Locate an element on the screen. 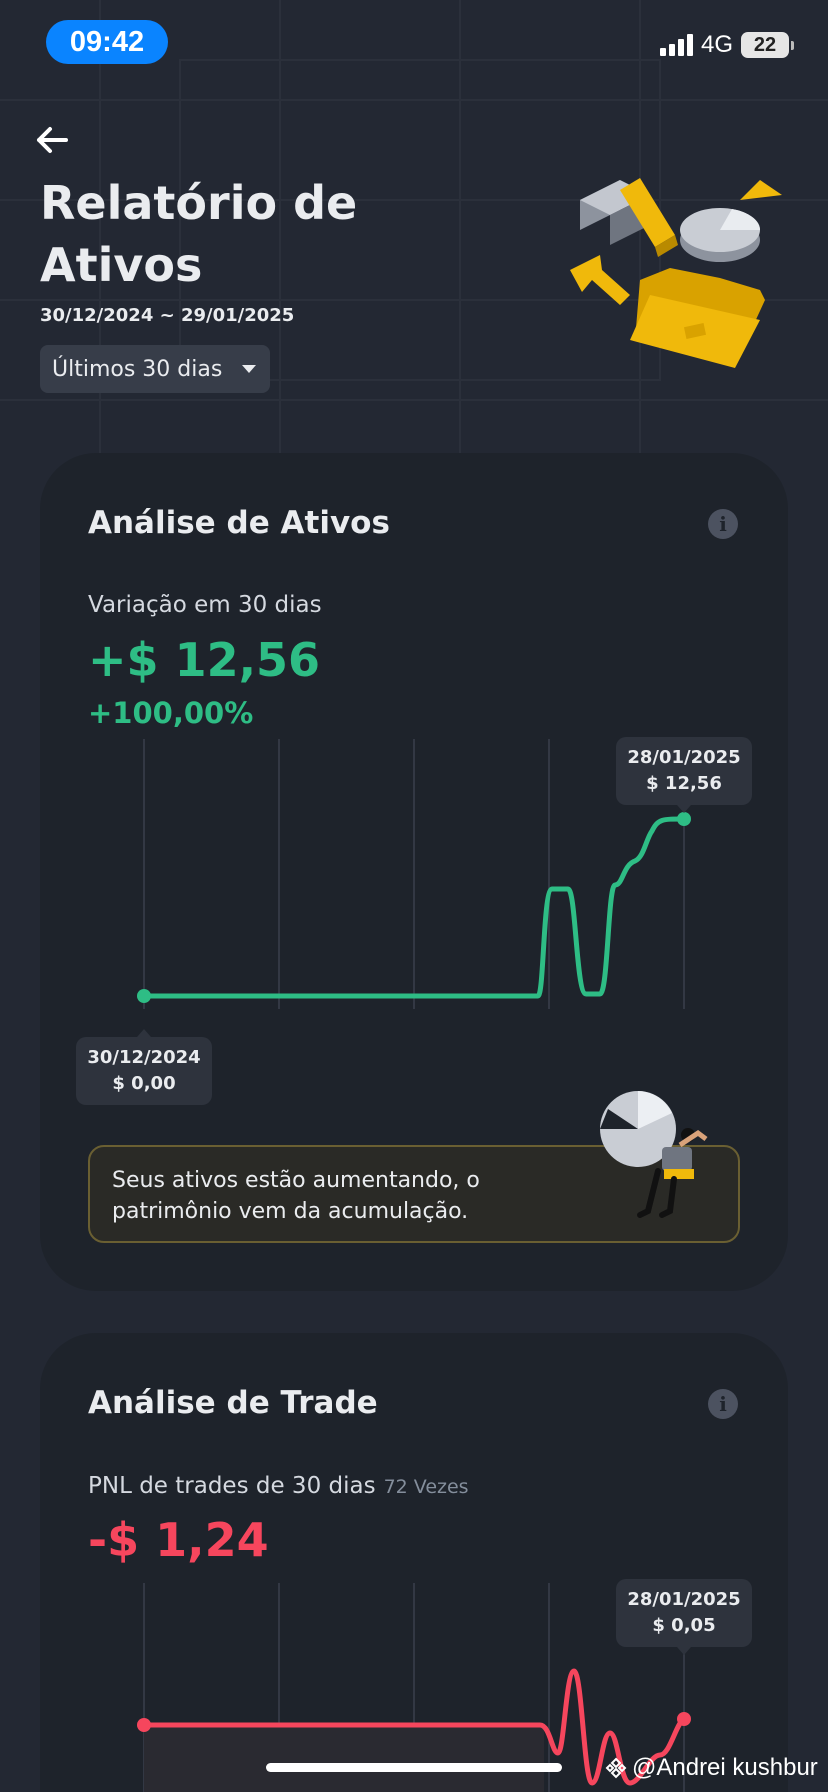 The width and height of the screenshot is (828, 1792). end-value-tooltip: 28/01/2025 $ 0,05 is located at coordinates (684, 1617).